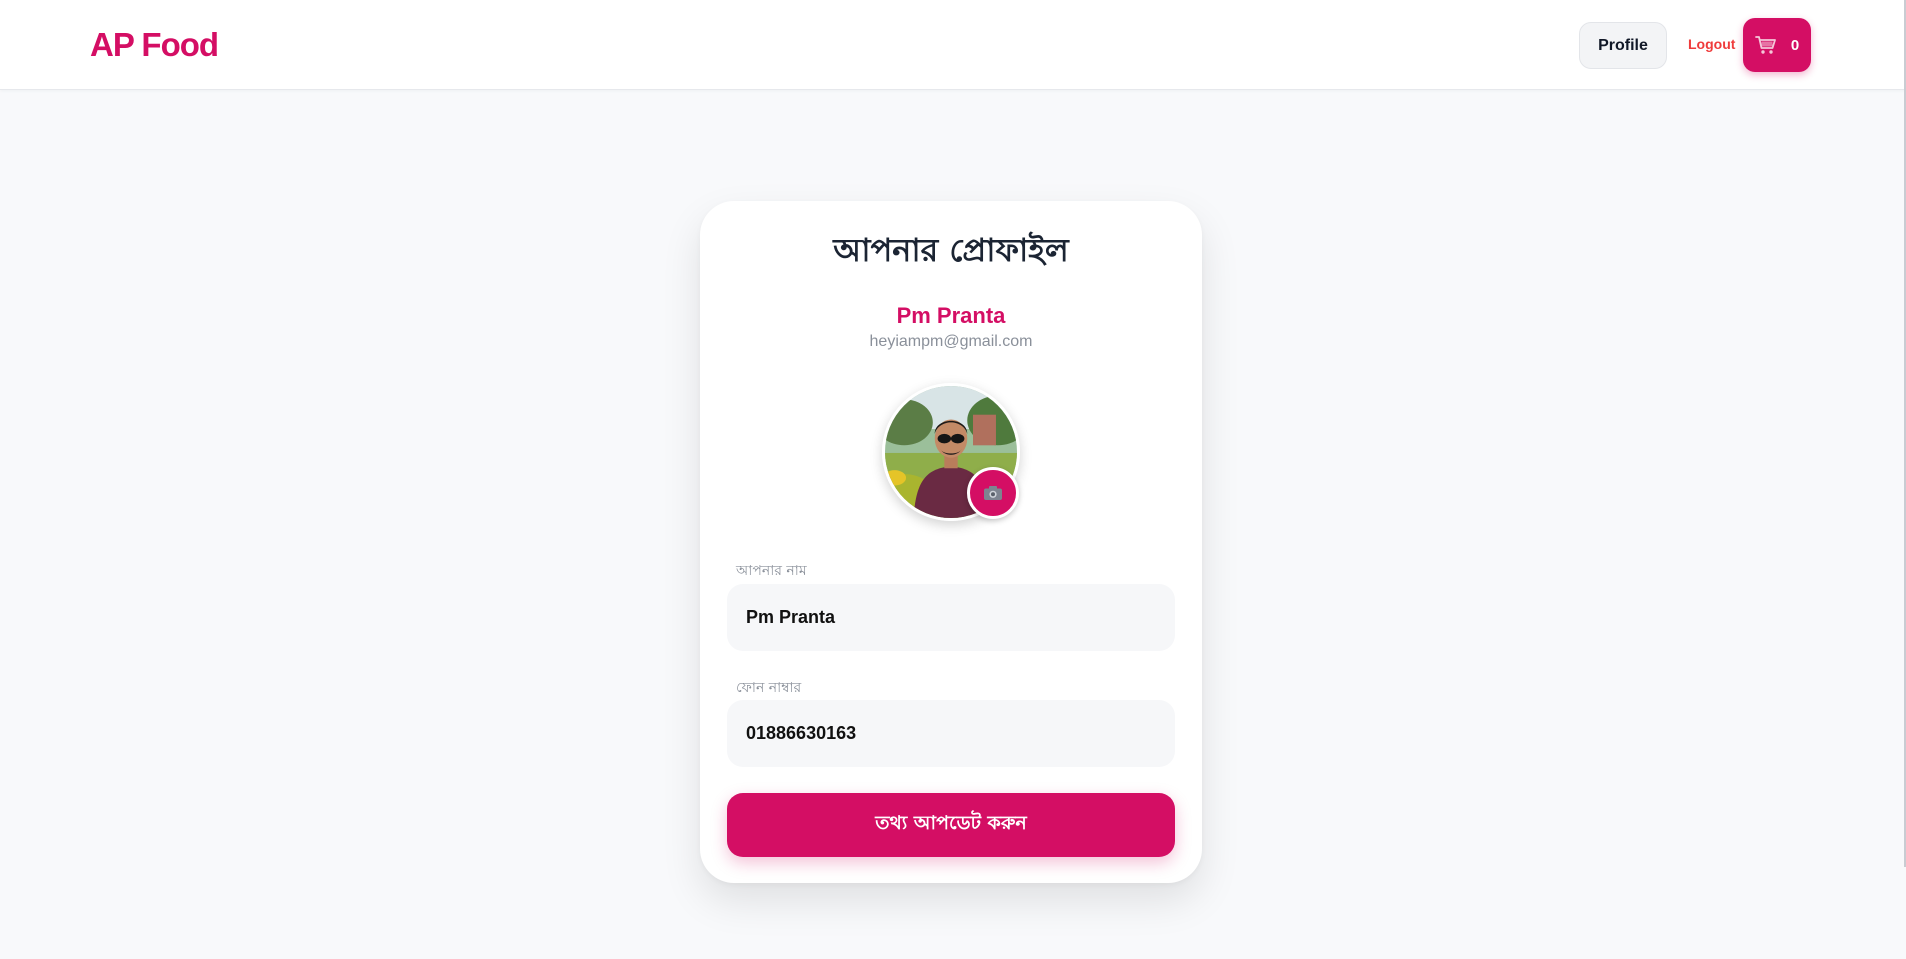 The width and height of the screenshot is (1906, 959). What do you see at coordinates (951, 250) in the screenshot?
I see `page-title: আপনার প্রোফাইল` at bounding box center [951, 250].